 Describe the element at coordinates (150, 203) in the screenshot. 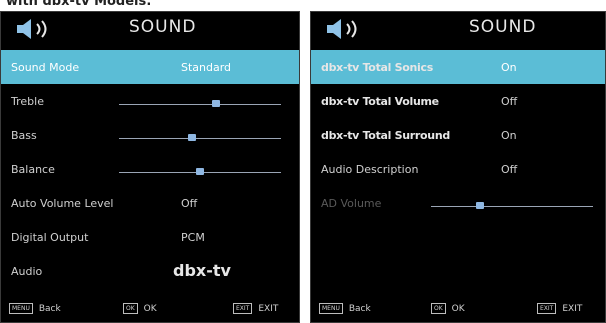

I see `menu-item-auto-volume-level: Auto Volume Level Off` at that location.